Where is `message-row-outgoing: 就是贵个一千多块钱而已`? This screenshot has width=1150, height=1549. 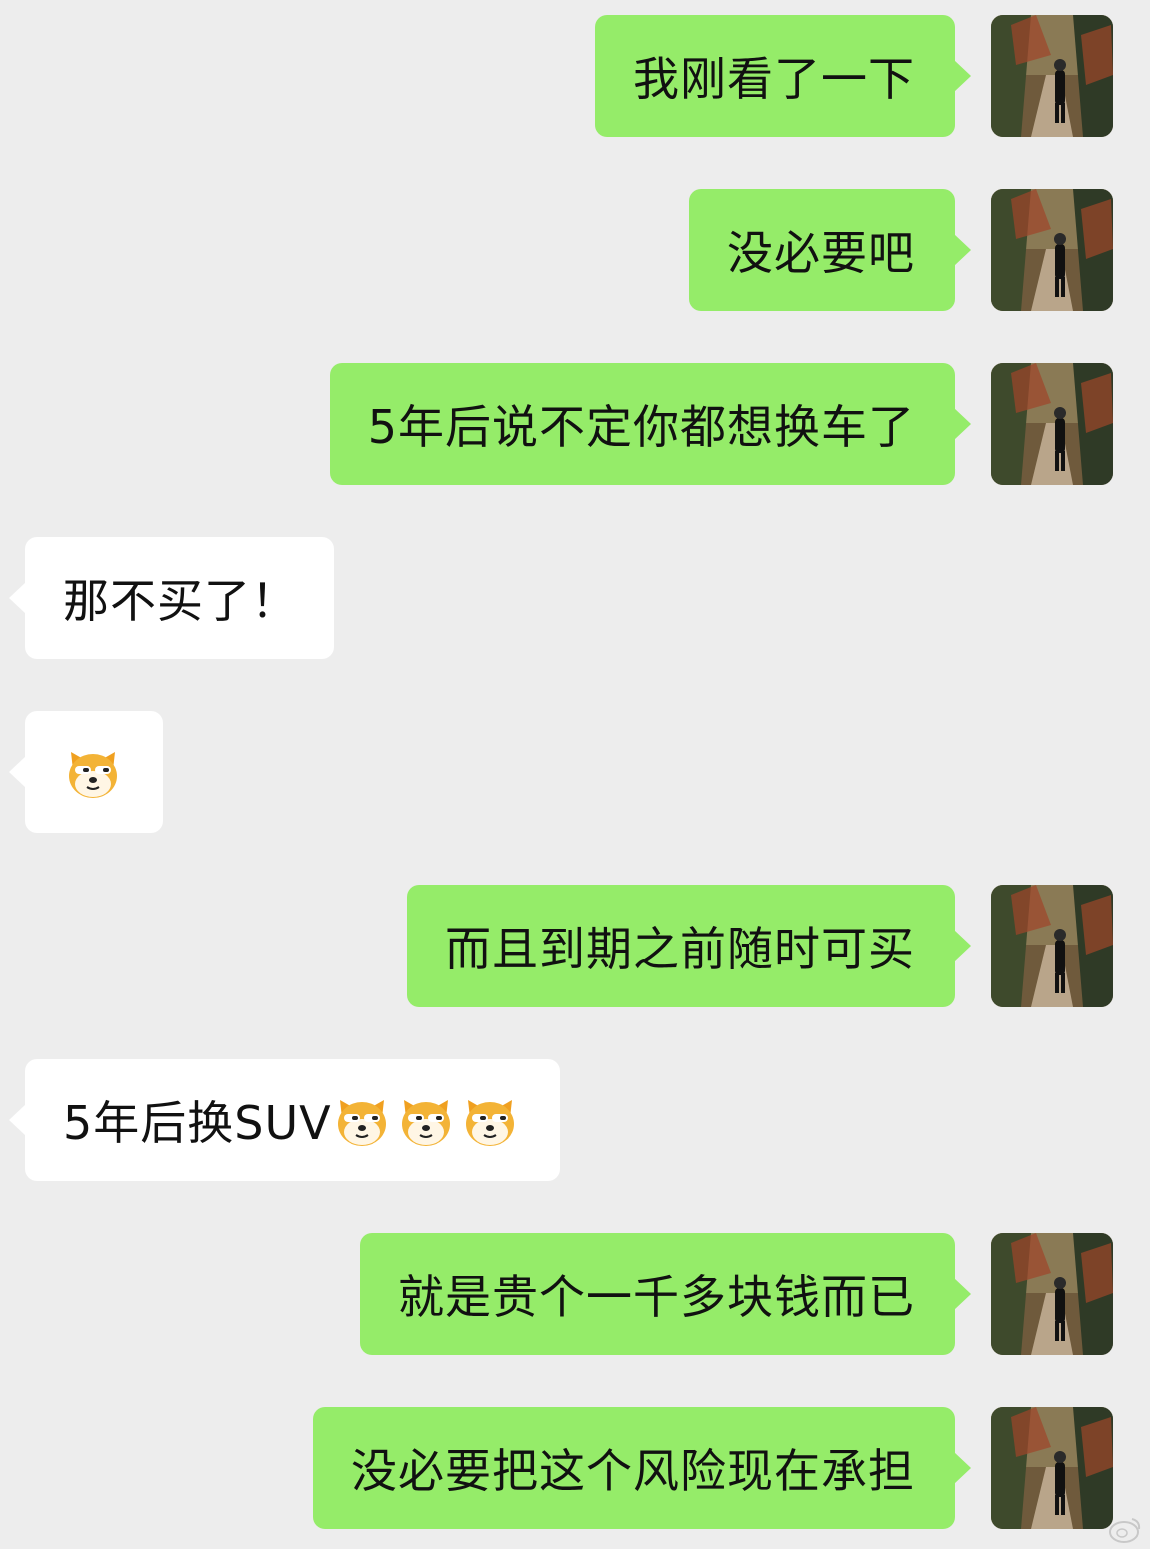 message-row-outgoing: 就是贵个一千多块钱而已 is located at coordinates (575, 1294).